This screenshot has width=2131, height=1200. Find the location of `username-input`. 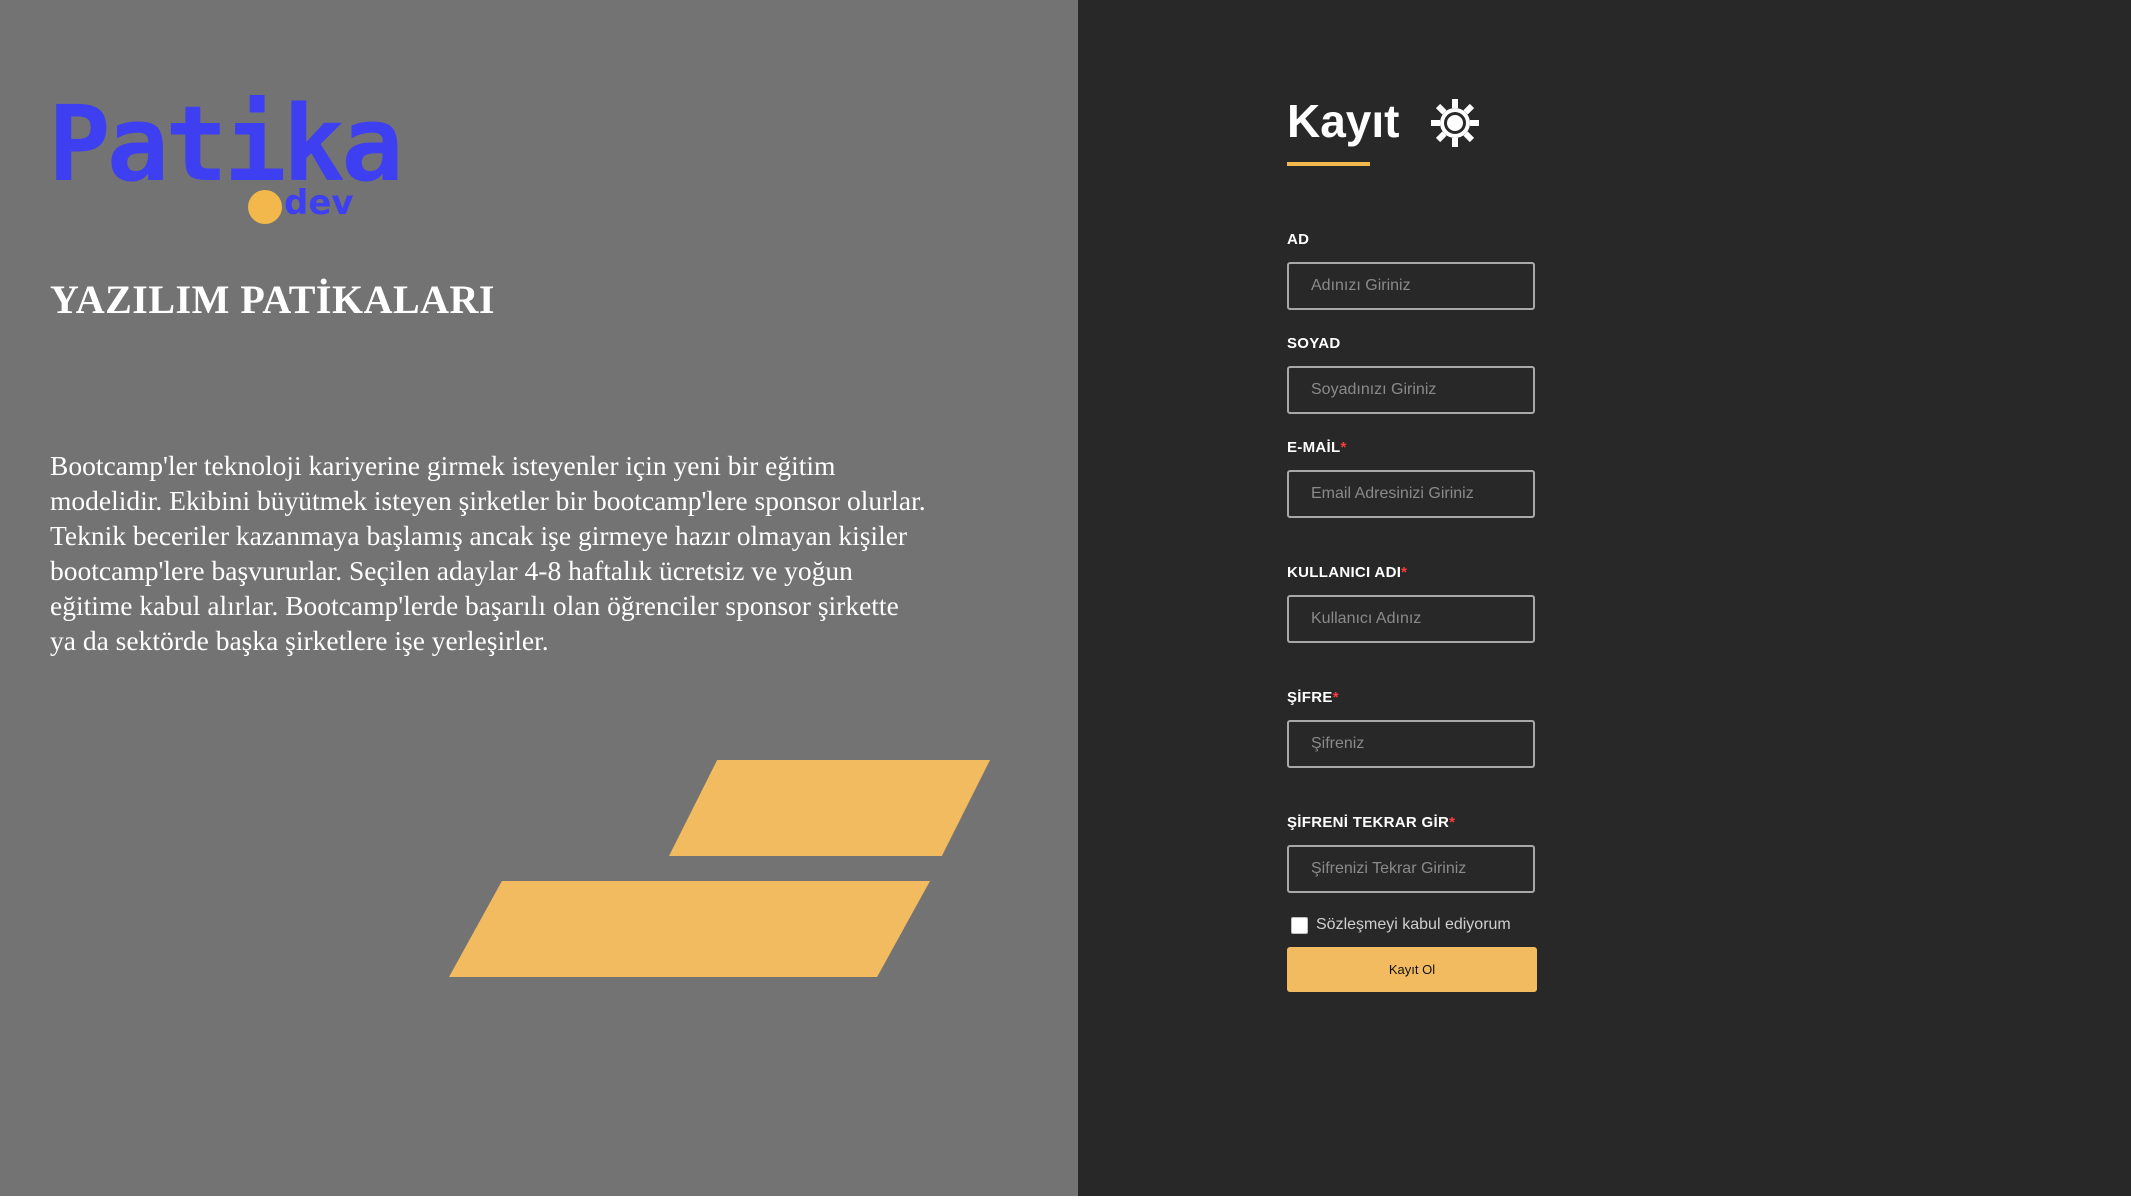

username-input is located at coordinates (1411, 619).